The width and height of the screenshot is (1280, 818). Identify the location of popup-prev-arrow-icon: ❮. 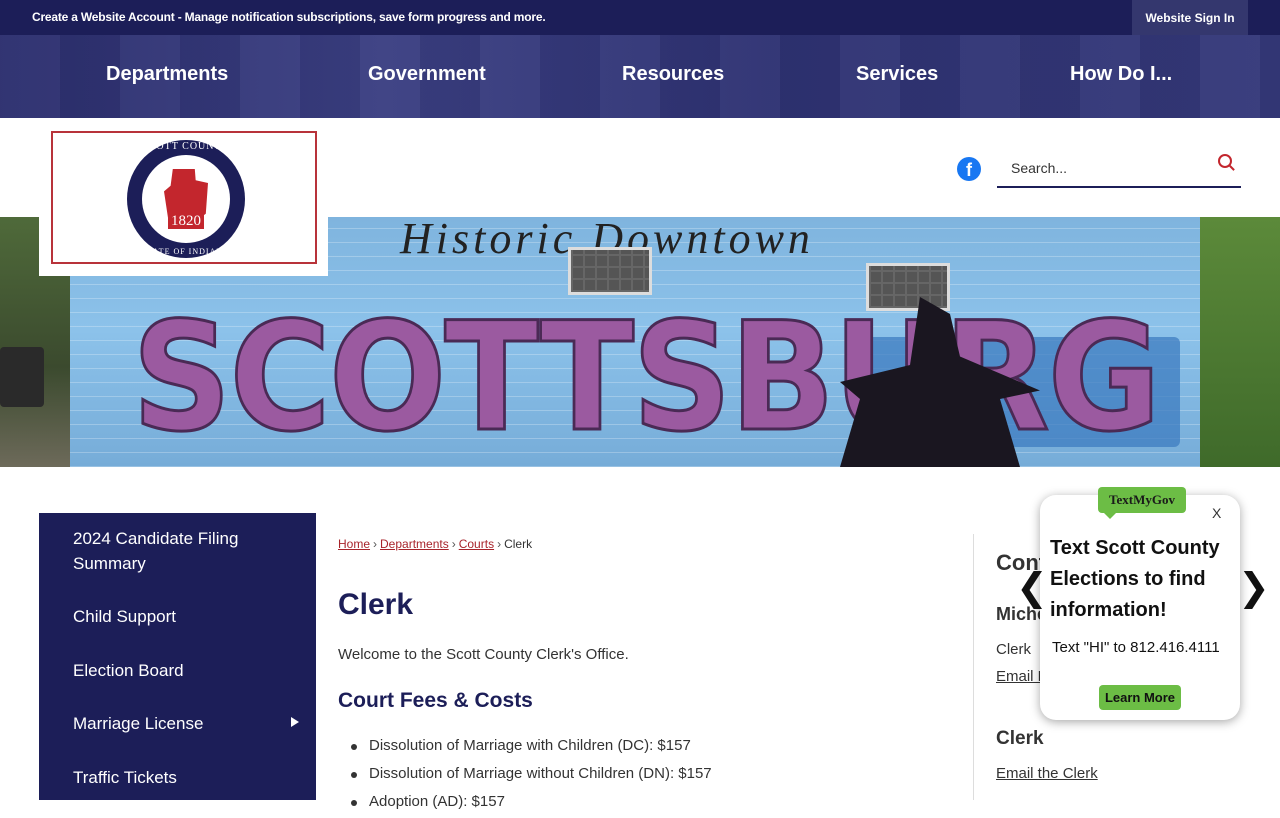
(1032, 587).